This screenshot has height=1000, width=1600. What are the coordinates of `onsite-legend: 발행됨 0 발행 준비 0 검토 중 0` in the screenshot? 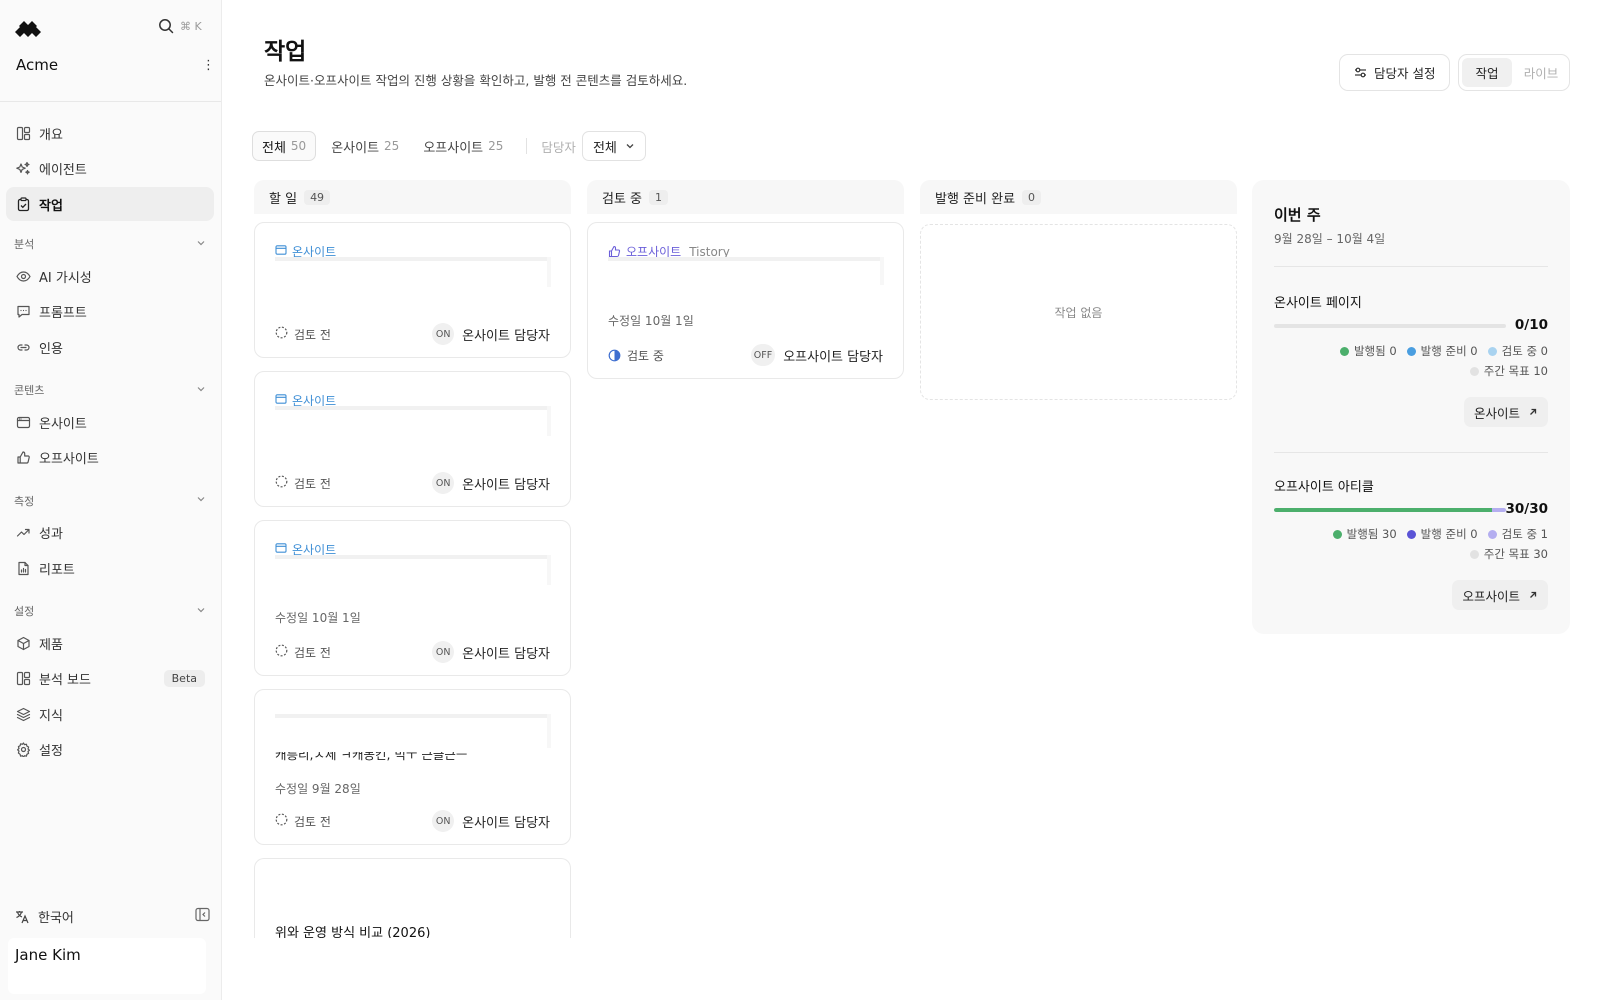 It's located at (1443, 351).